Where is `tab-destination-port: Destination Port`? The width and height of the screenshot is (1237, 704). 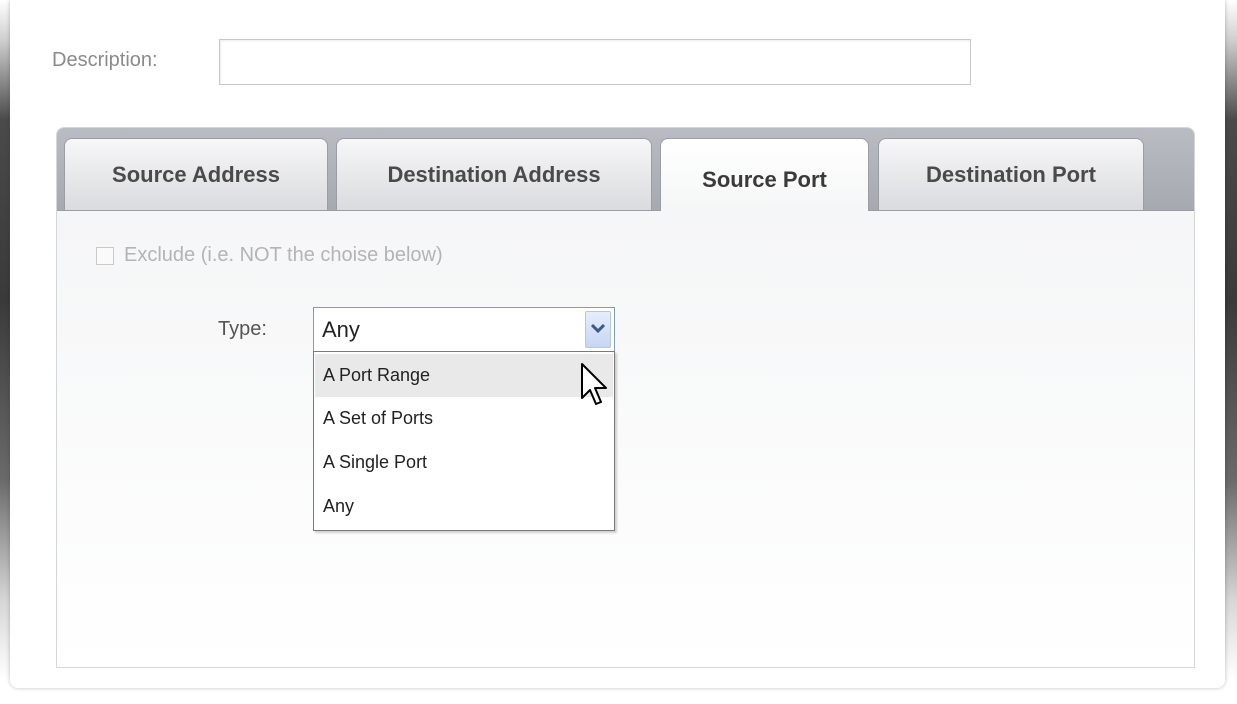 tab-destination-port: Destination Port is located at coordinates (1011, 174).